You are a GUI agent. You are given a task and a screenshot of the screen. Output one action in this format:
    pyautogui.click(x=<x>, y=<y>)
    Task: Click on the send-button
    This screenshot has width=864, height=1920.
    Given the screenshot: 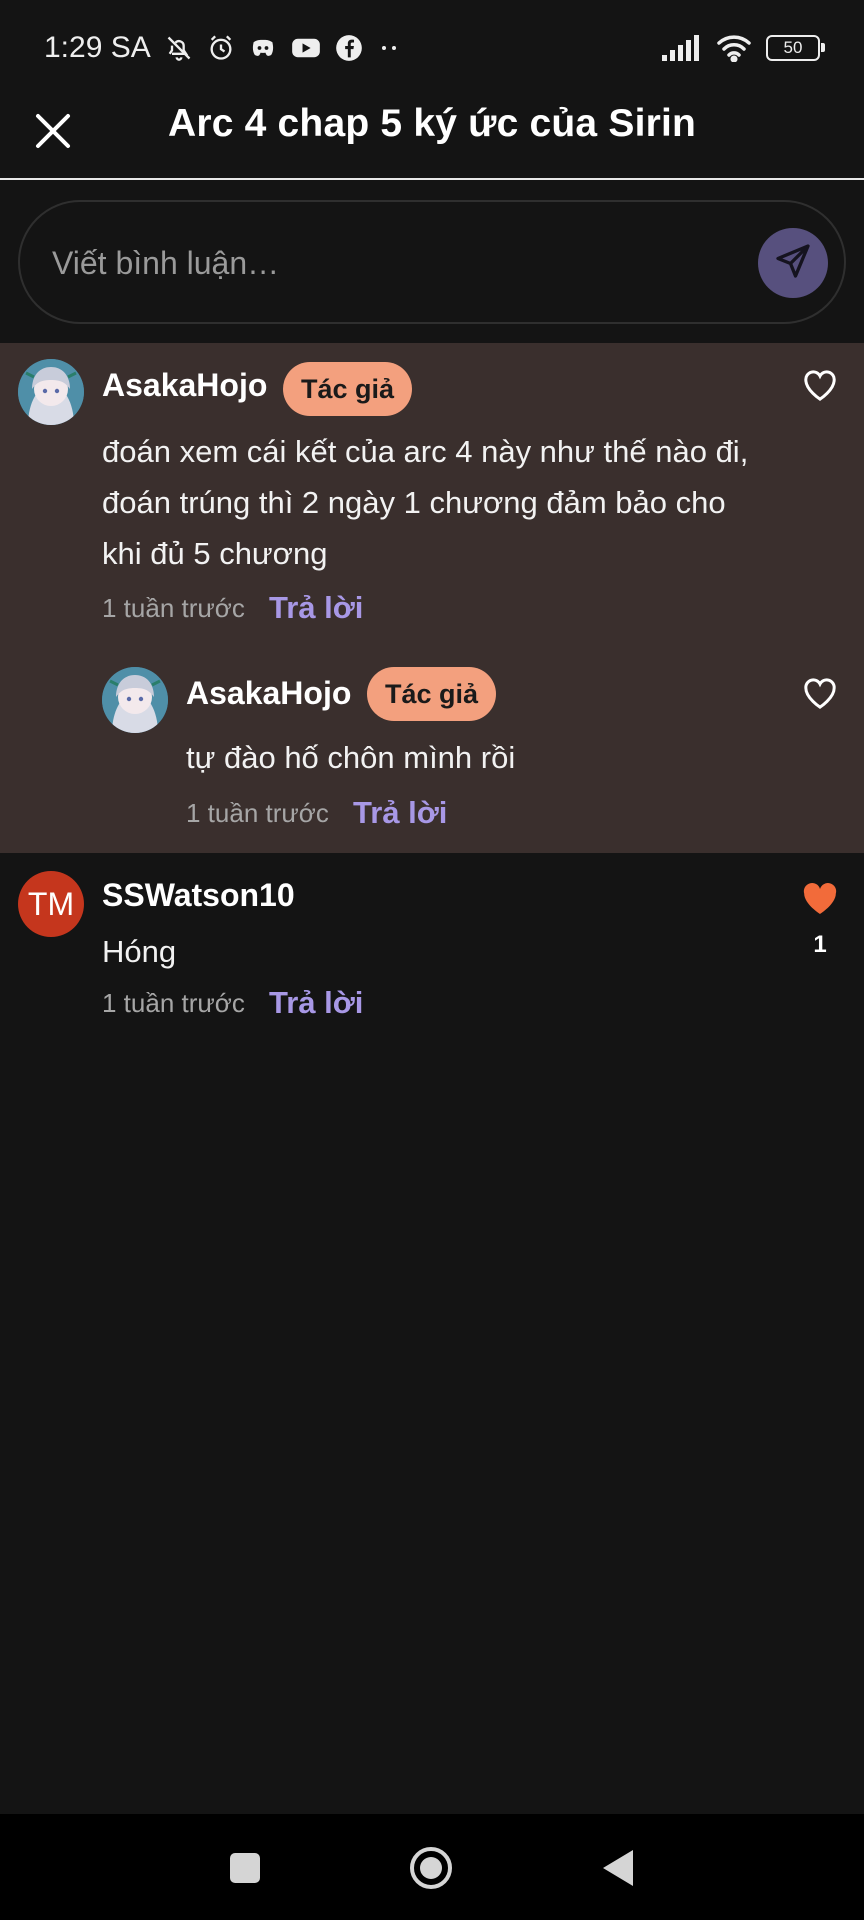 What is the action you would take?
    pyautogui.click(x=793, y=263)
    